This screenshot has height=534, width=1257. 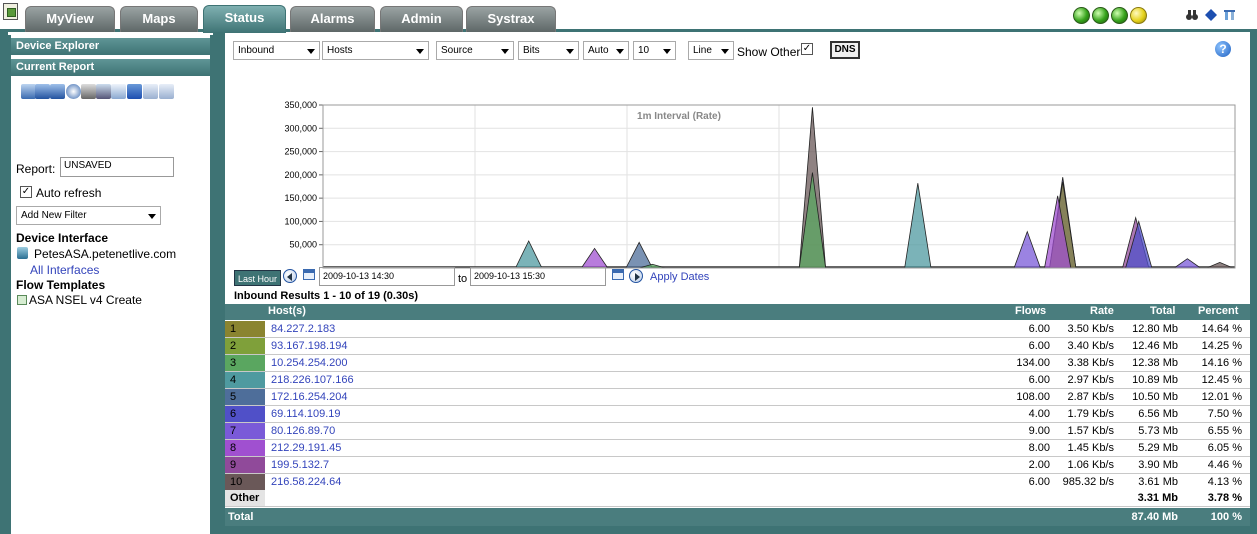 I want to click on tab-alarms: Alarms, so click(x=332, y=19).